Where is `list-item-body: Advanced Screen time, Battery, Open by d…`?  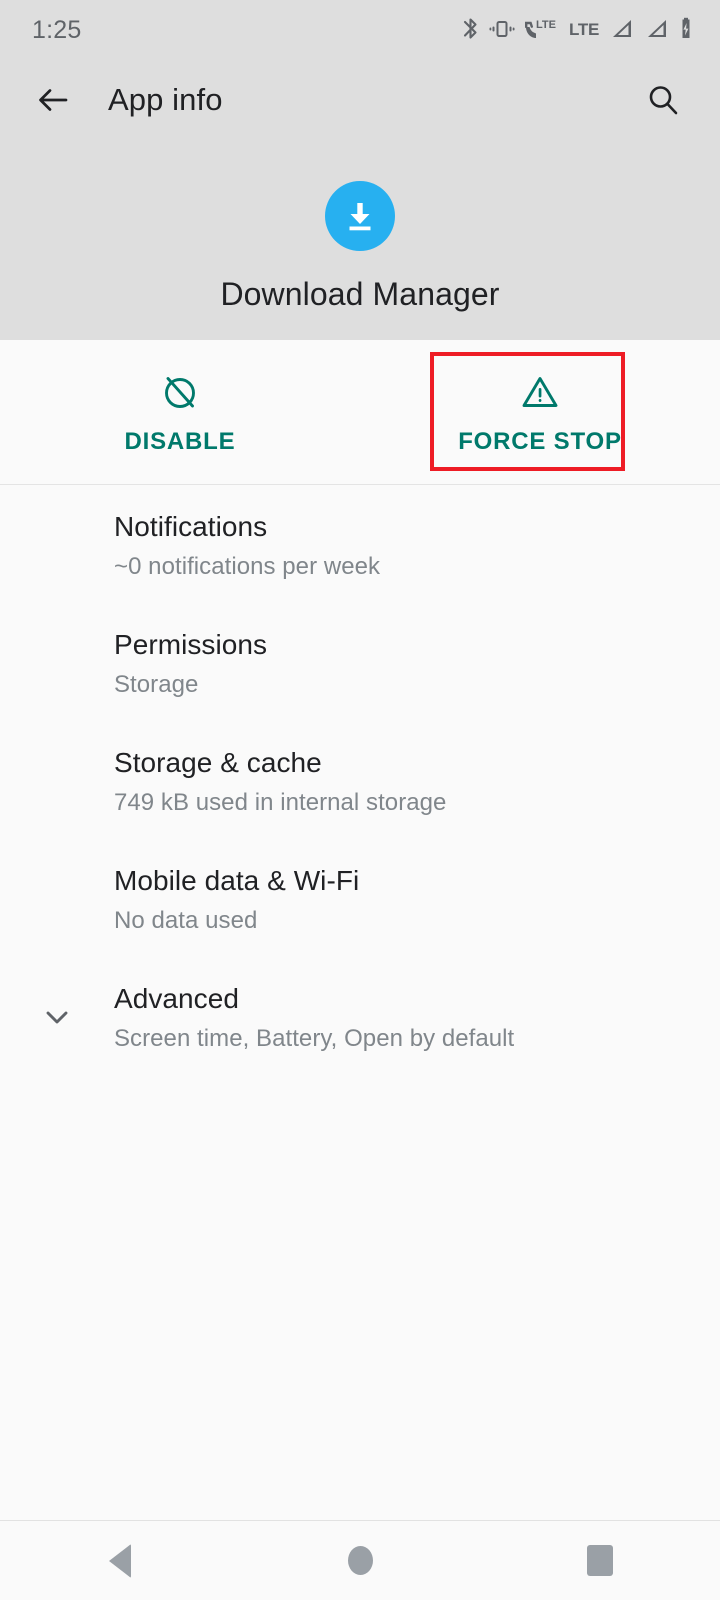 list-item-body: Advanced Screen time, Battery, Open by d… is located at coordinates (314, 1017).